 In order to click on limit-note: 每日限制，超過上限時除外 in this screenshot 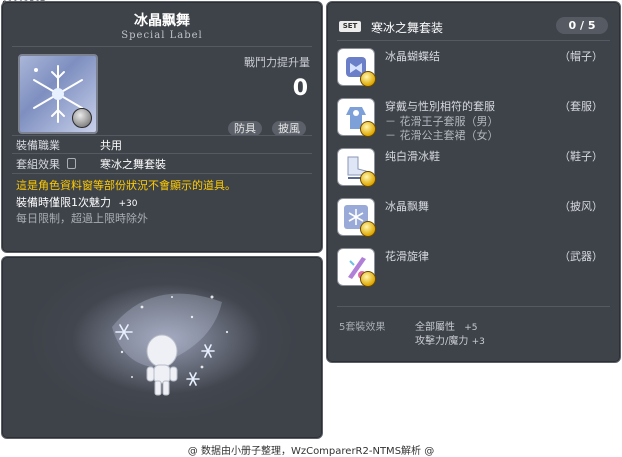, I will do `click(82, 218)`.